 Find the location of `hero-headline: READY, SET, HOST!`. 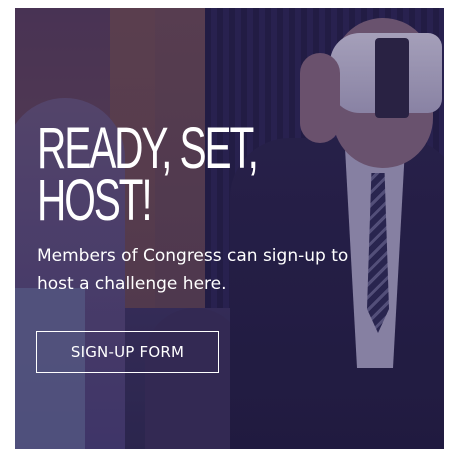

hero-headline: READY, SET, HOST! is located at coordinates (170, 176).